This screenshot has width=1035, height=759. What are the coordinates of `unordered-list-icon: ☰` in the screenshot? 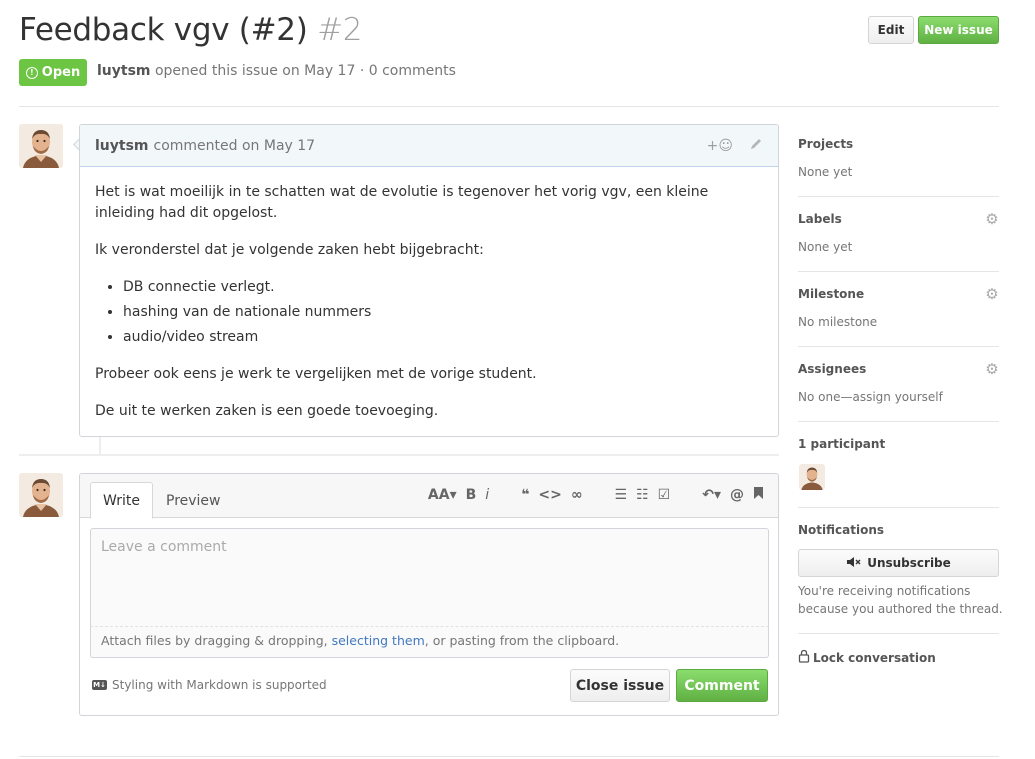 It's located at (621, 495).